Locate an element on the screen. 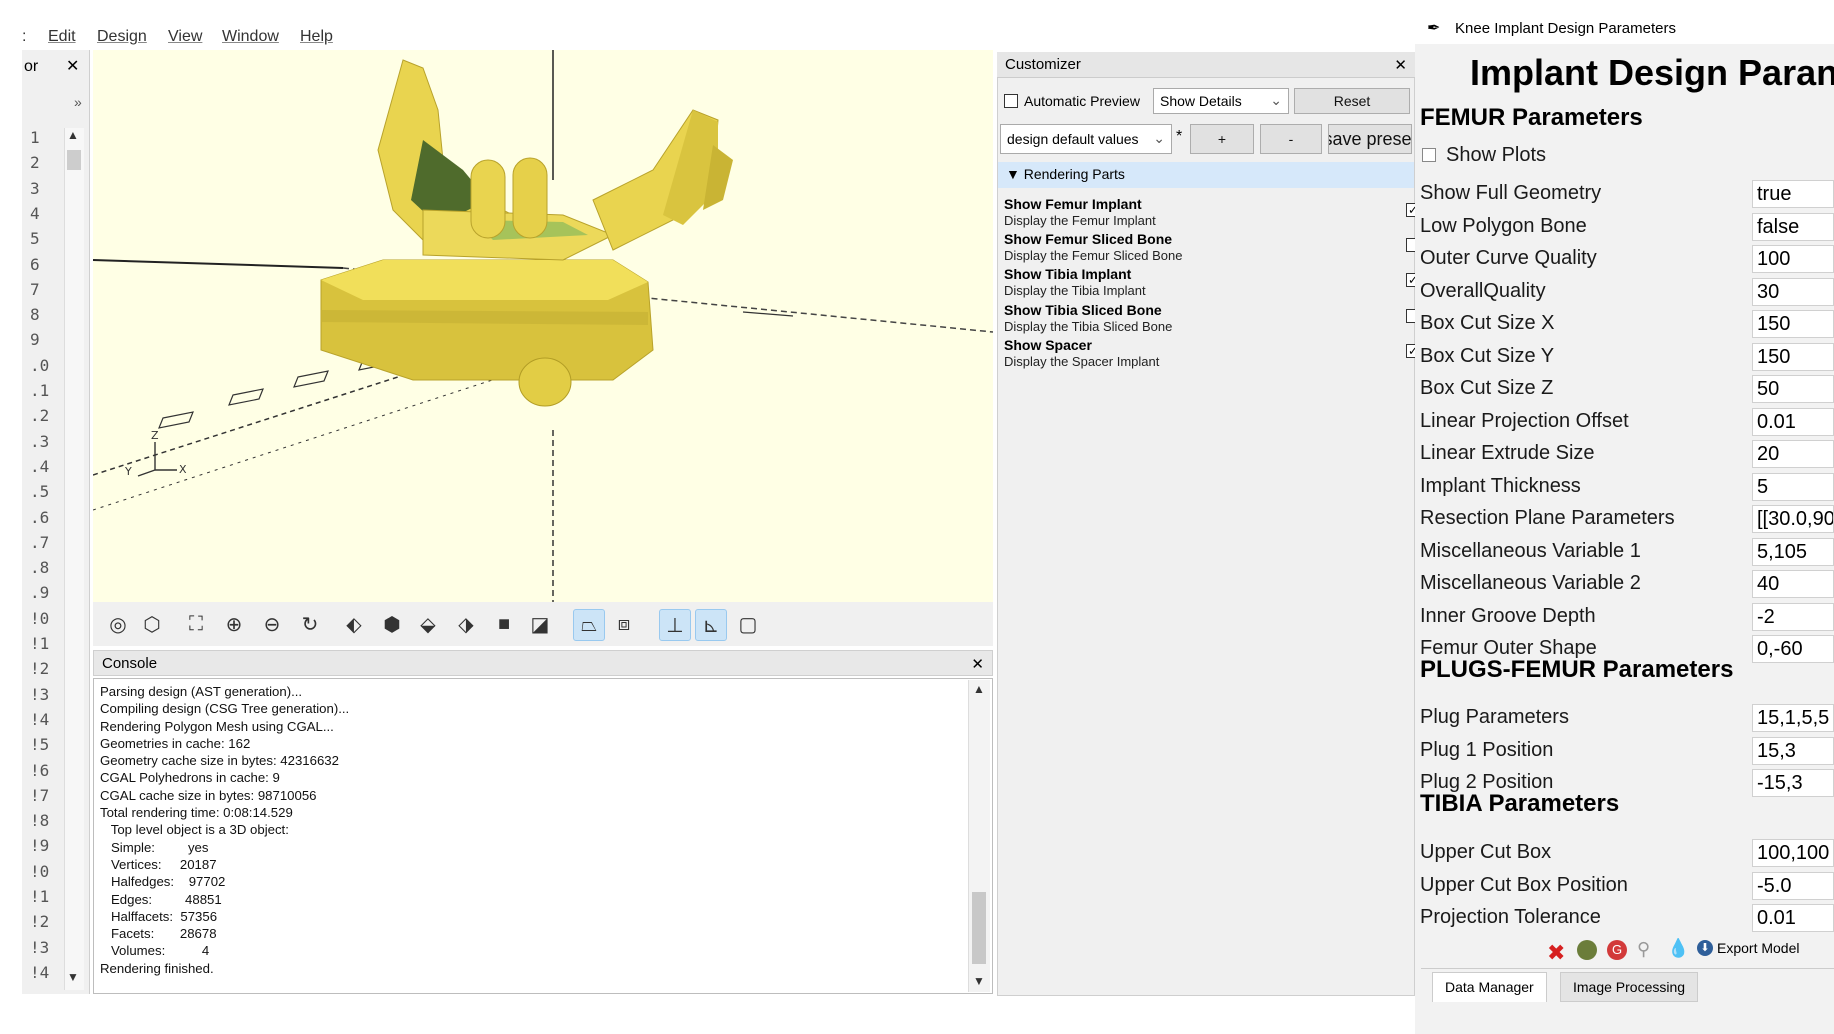 The width and height of the screenshot is (1834, 1034). menu-file-fragment: : is located at coordinates (24, 37).